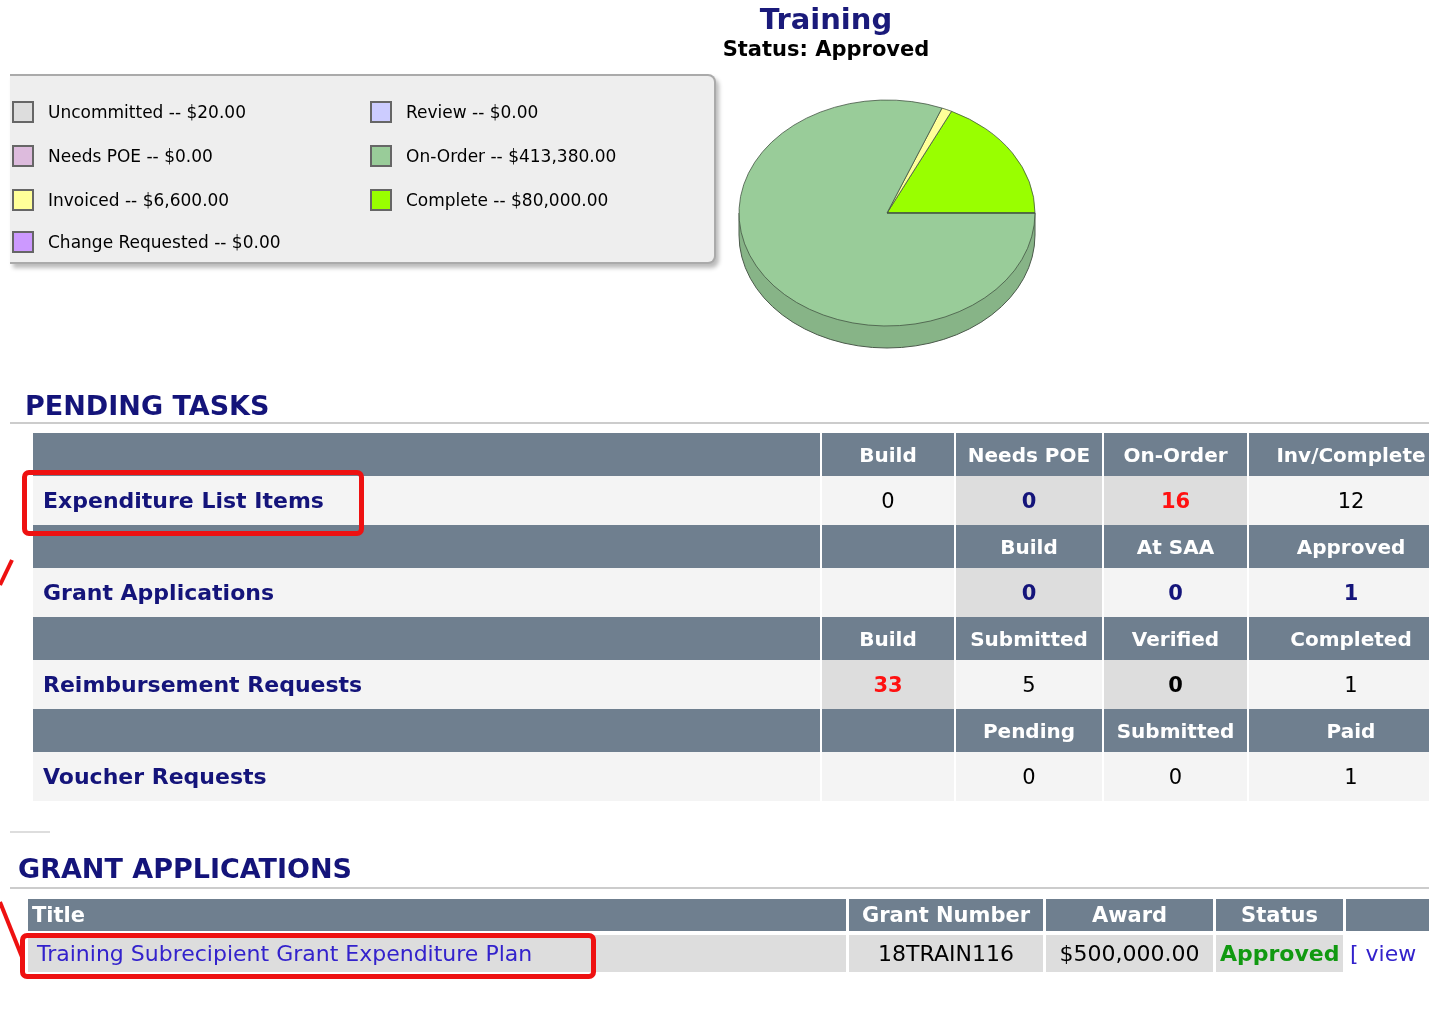 This screenshot has width=1429, height=1014. What do you see at coordinates (158, 592) in the screenshot?
I see `task-link: Grant Applications` at bounding box center [158, 592].